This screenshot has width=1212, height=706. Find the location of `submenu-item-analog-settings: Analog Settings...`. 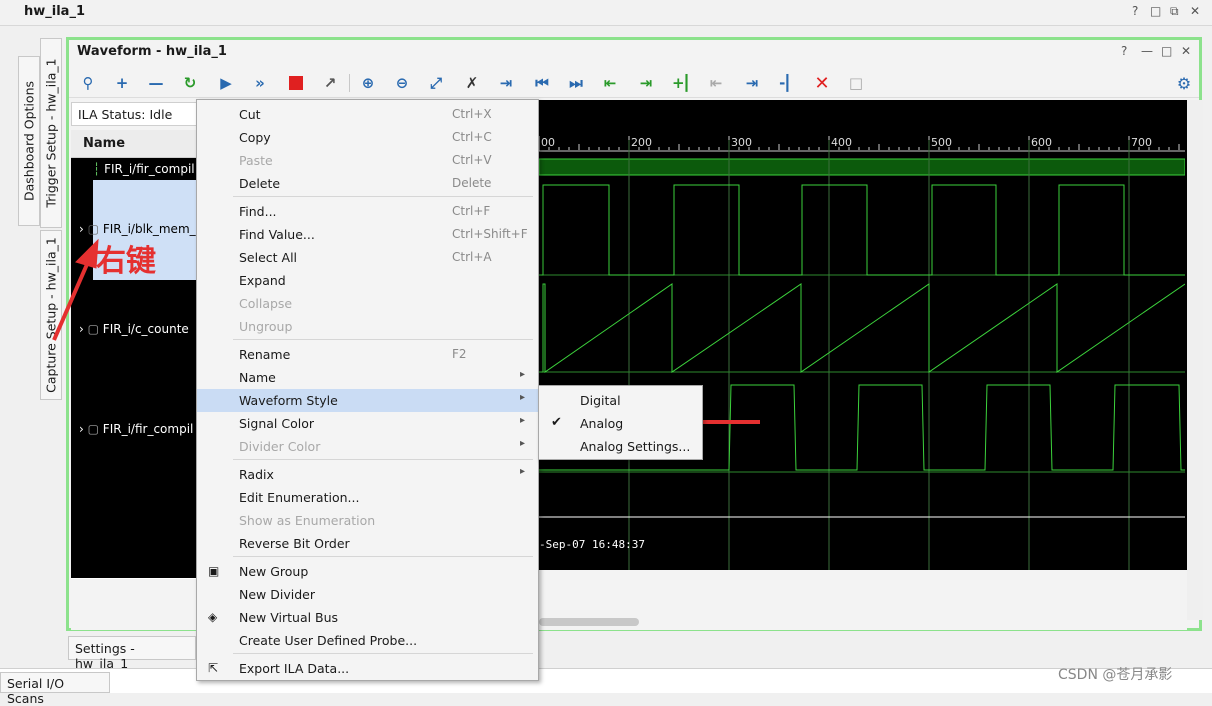

submenu-item-analog-settings: Analog Settings... is located at coordinates (620, 446).